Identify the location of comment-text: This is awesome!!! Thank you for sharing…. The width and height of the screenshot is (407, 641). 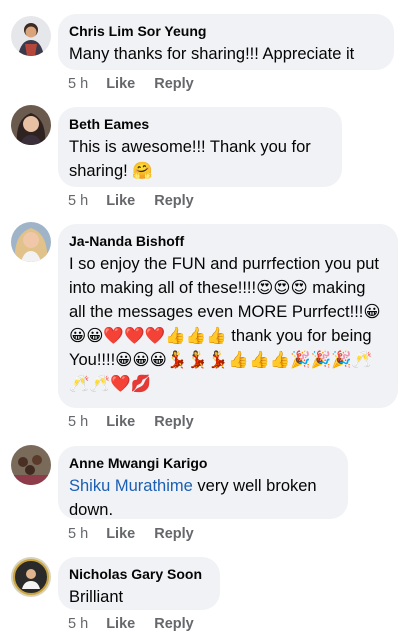
(192, 159).